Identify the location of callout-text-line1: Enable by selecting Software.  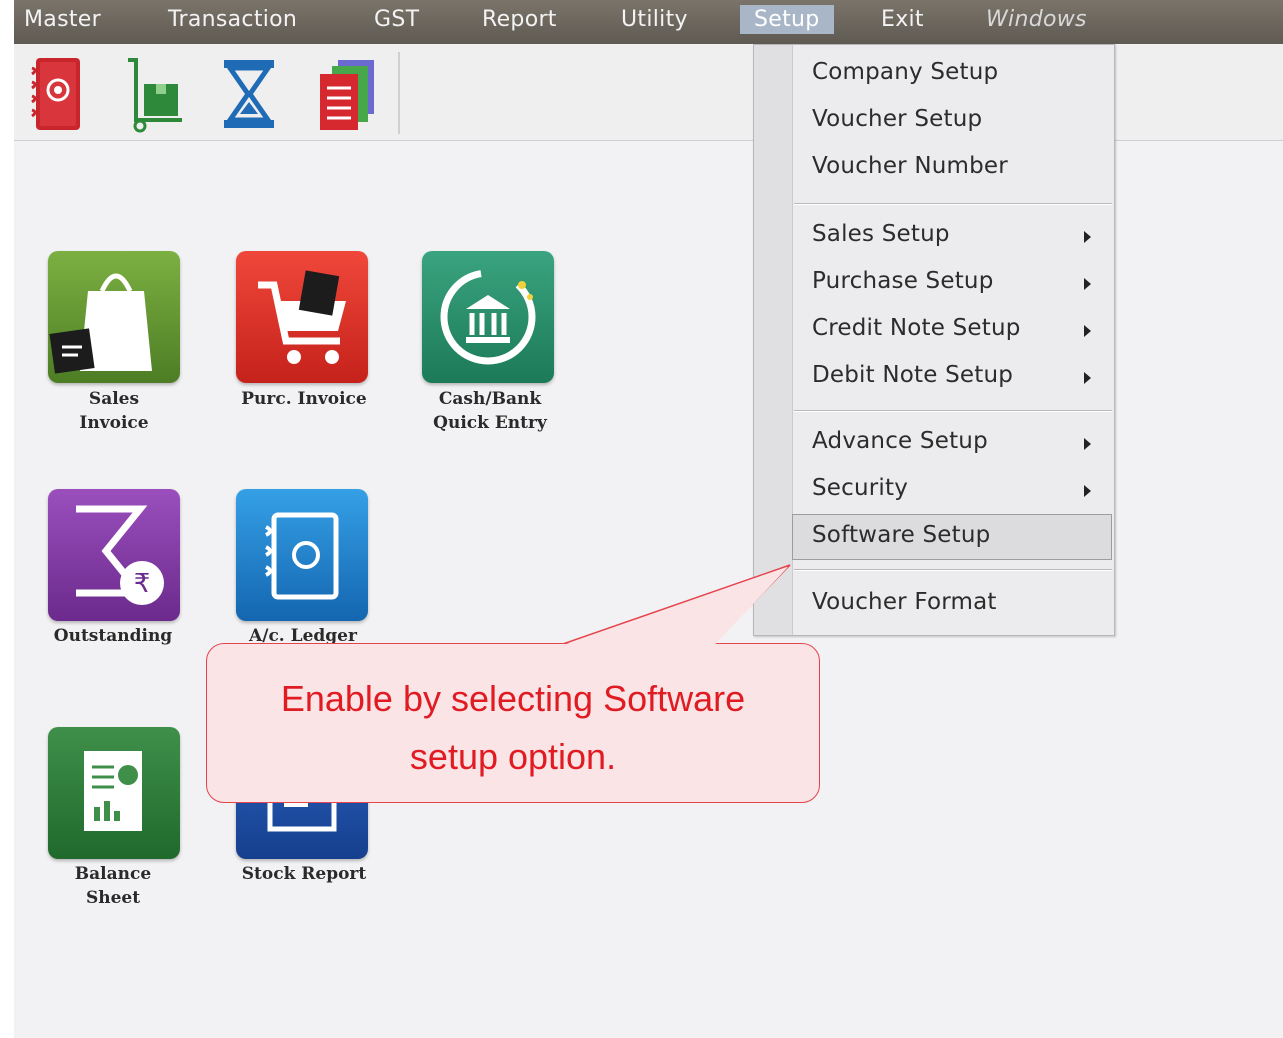
(513, 698).